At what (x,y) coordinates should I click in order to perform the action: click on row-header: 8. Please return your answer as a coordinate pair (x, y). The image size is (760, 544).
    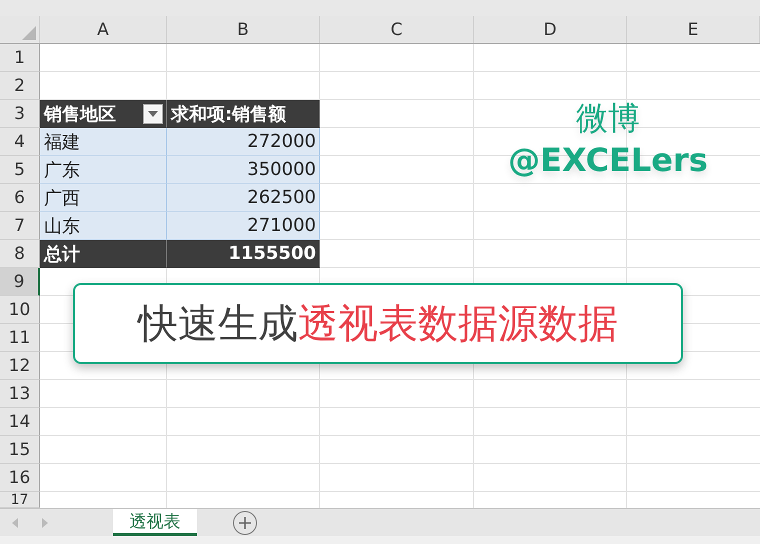
    Looking at the image, I should click on (20, 254).